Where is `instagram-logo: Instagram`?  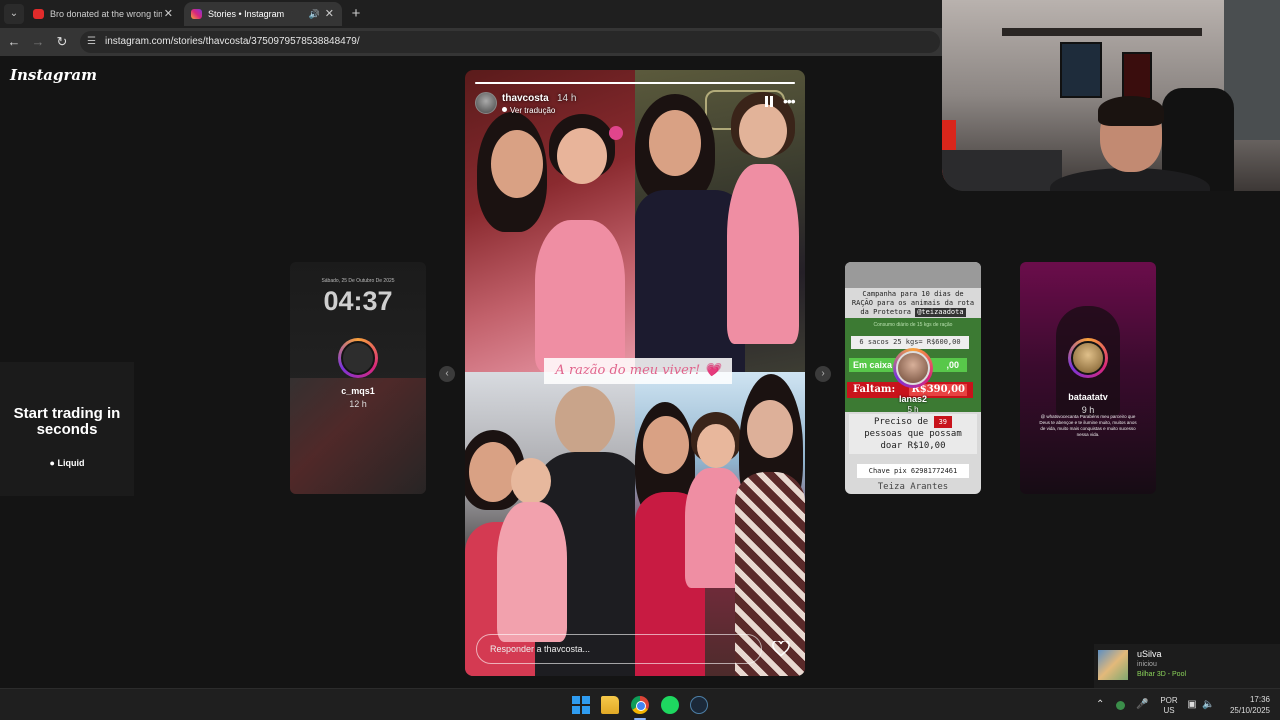
instagram-logo: Instagram is located at coordinates (53, 75).